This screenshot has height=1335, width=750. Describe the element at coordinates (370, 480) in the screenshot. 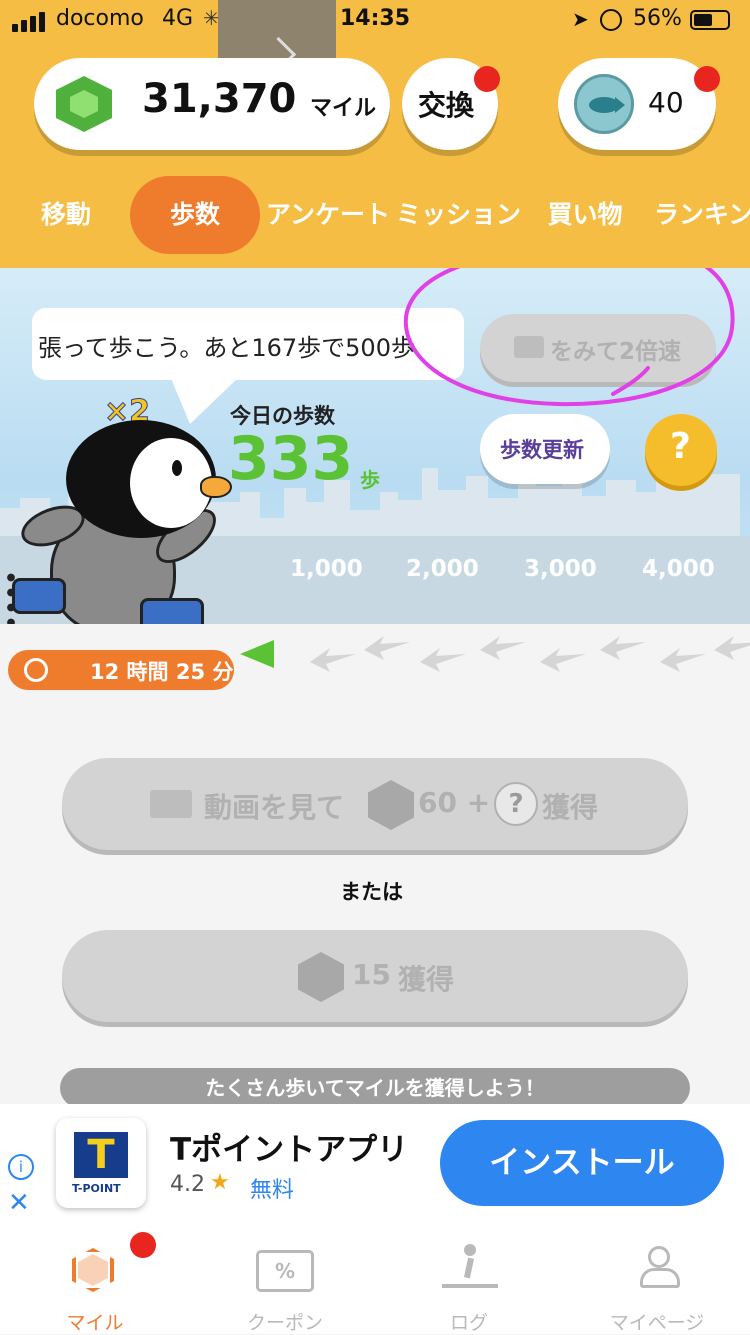

I see `steps-unit: 歩` at that location.